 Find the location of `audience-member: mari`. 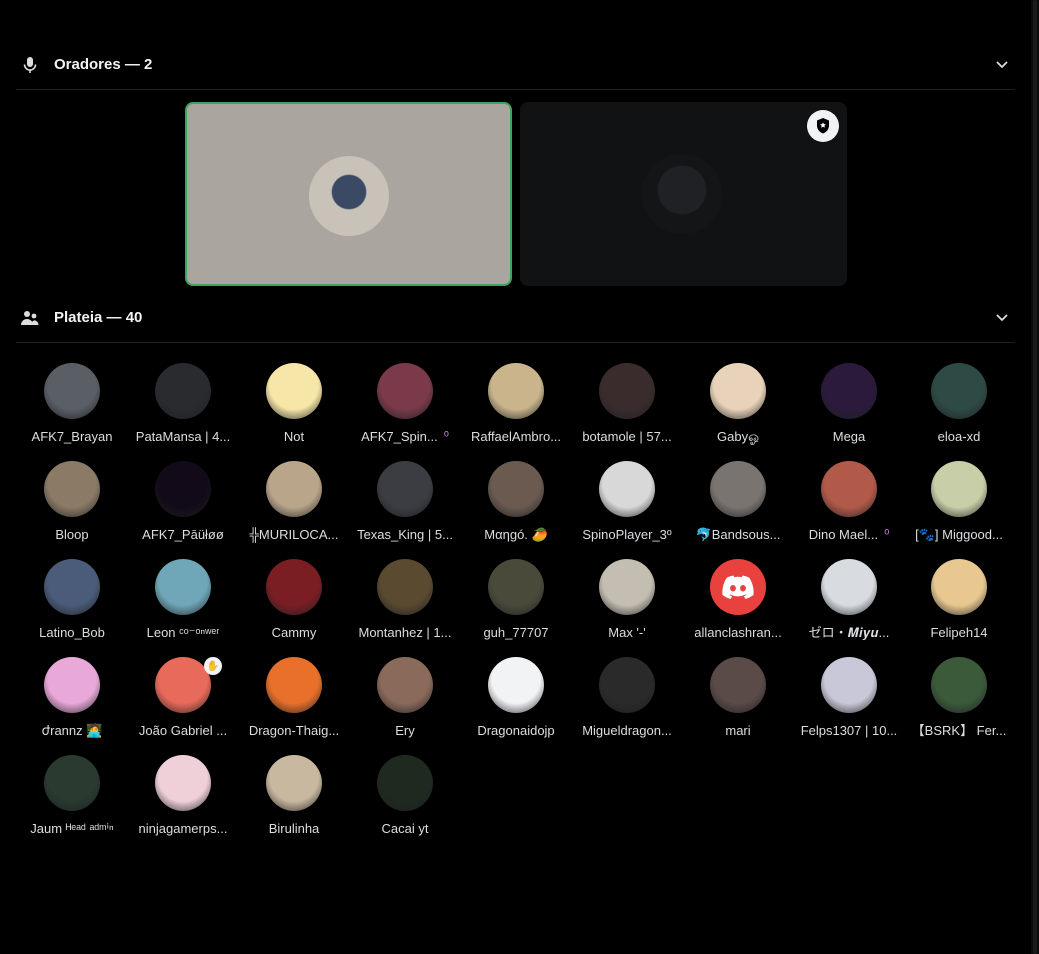

audience-member: mari is located at coordinates (738, 703).